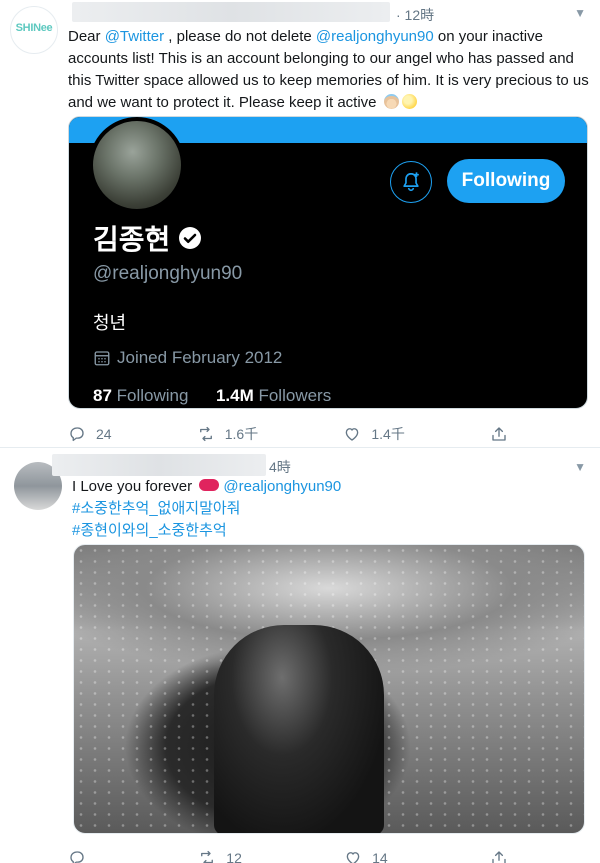  Describe the element at coordinates (86, 36) in the screenshot. I see `text-segment: Dear` at that location.